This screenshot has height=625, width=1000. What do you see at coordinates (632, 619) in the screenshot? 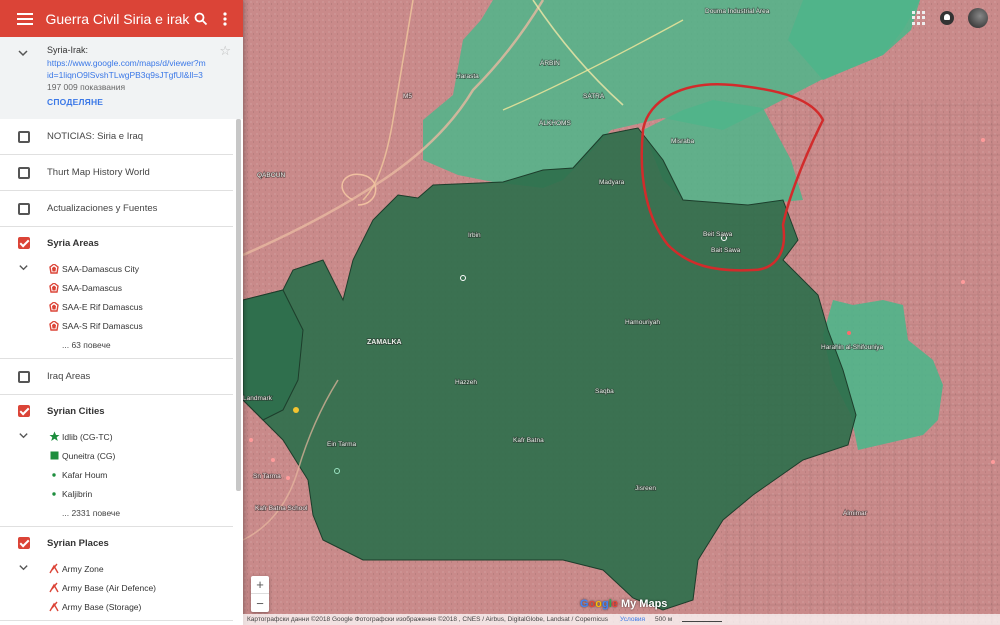
I see `terms-link: Условия` at bounding box center [632, 619].